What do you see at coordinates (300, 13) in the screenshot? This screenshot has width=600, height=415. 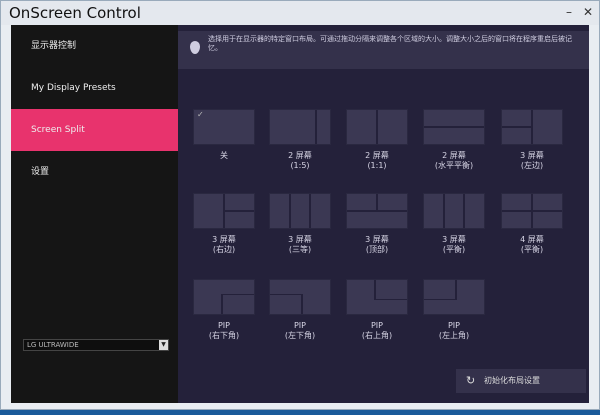 I see `title-bar: OnScreen Control – ✕` at bounding box center [300, 13].